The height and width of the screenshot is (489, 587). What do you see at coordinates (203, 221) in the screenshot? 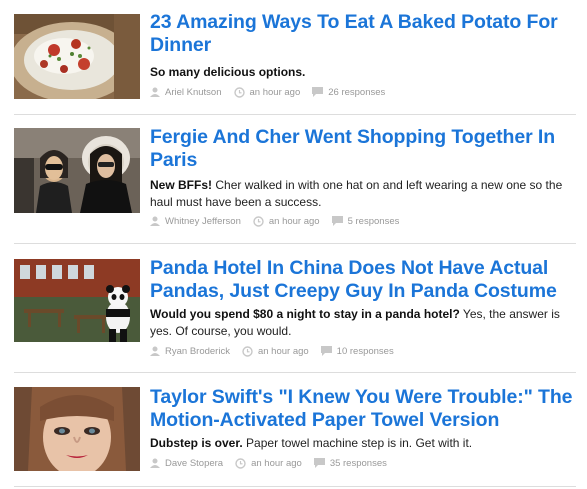
I see `article-author-name: Whitney Jefferson` at bounding box center [203, 221].